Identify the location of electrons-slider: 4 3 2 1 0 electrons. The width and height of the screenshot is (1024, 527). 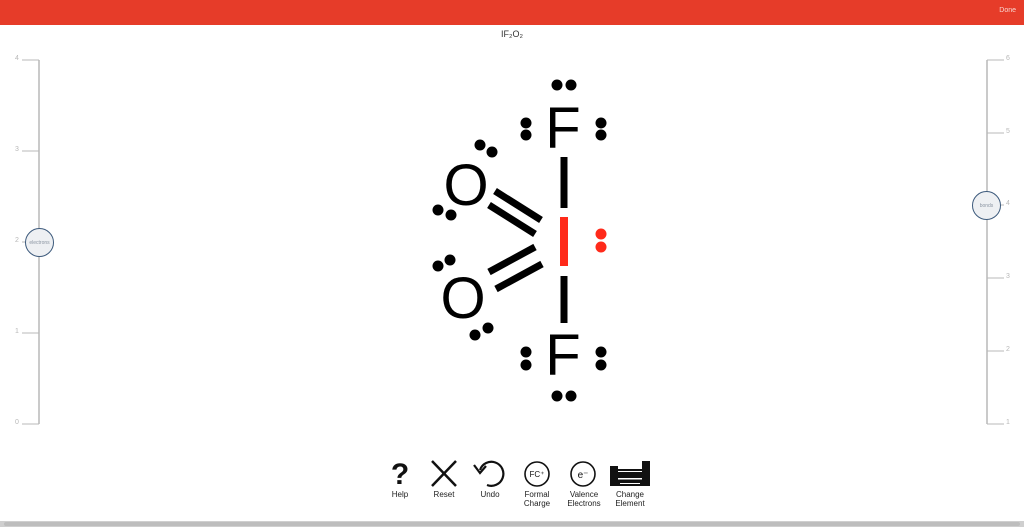
(40, 245).